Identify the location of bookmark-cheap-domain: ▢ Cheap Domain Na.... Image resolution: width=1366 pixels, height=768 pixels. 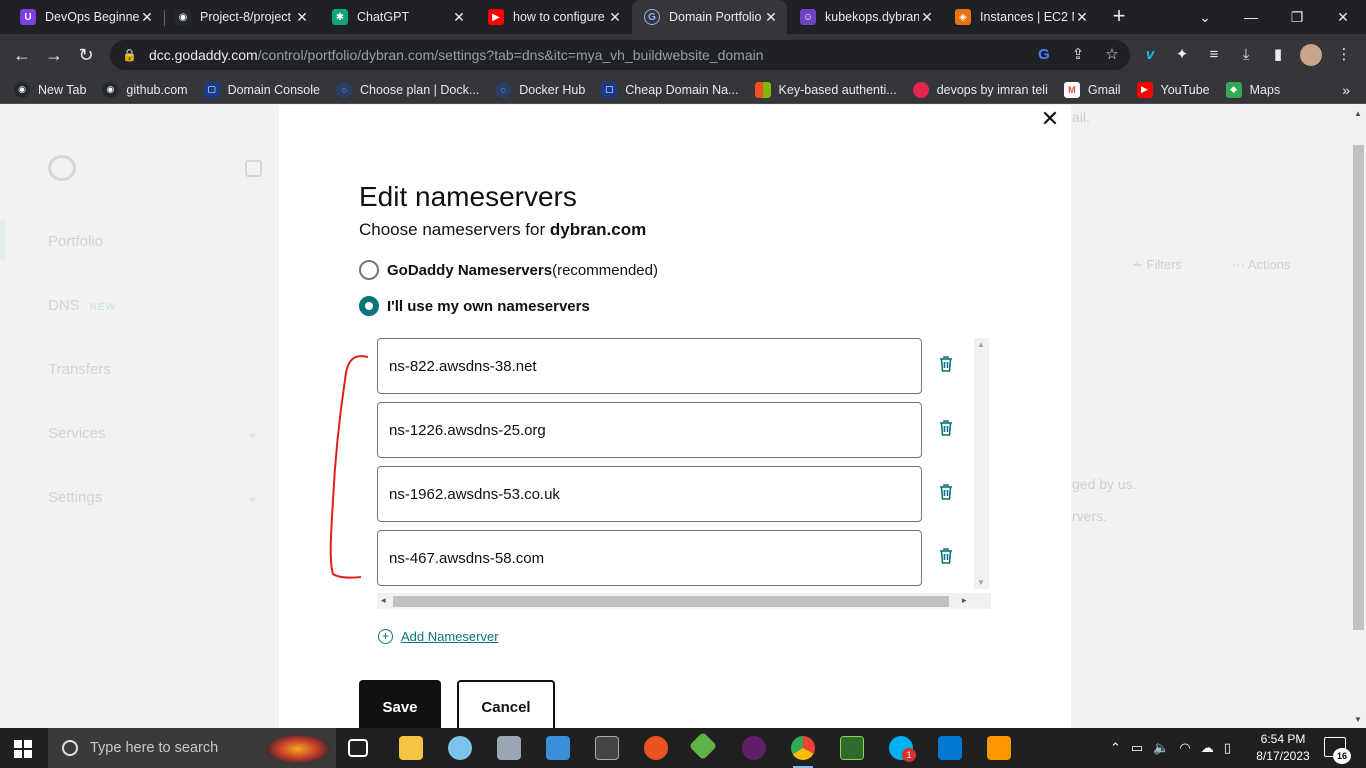
(670, 89).